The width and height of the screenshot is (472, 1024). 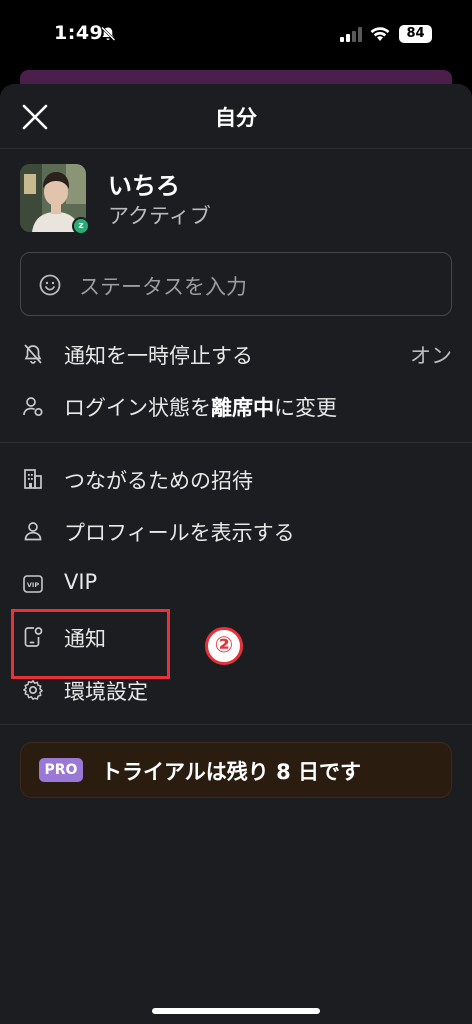 What do you see at coordinates (236, 199) in the screenshot?
I see `profile-summary: z いちろ アクティブ` at bounding box center [236, 199].